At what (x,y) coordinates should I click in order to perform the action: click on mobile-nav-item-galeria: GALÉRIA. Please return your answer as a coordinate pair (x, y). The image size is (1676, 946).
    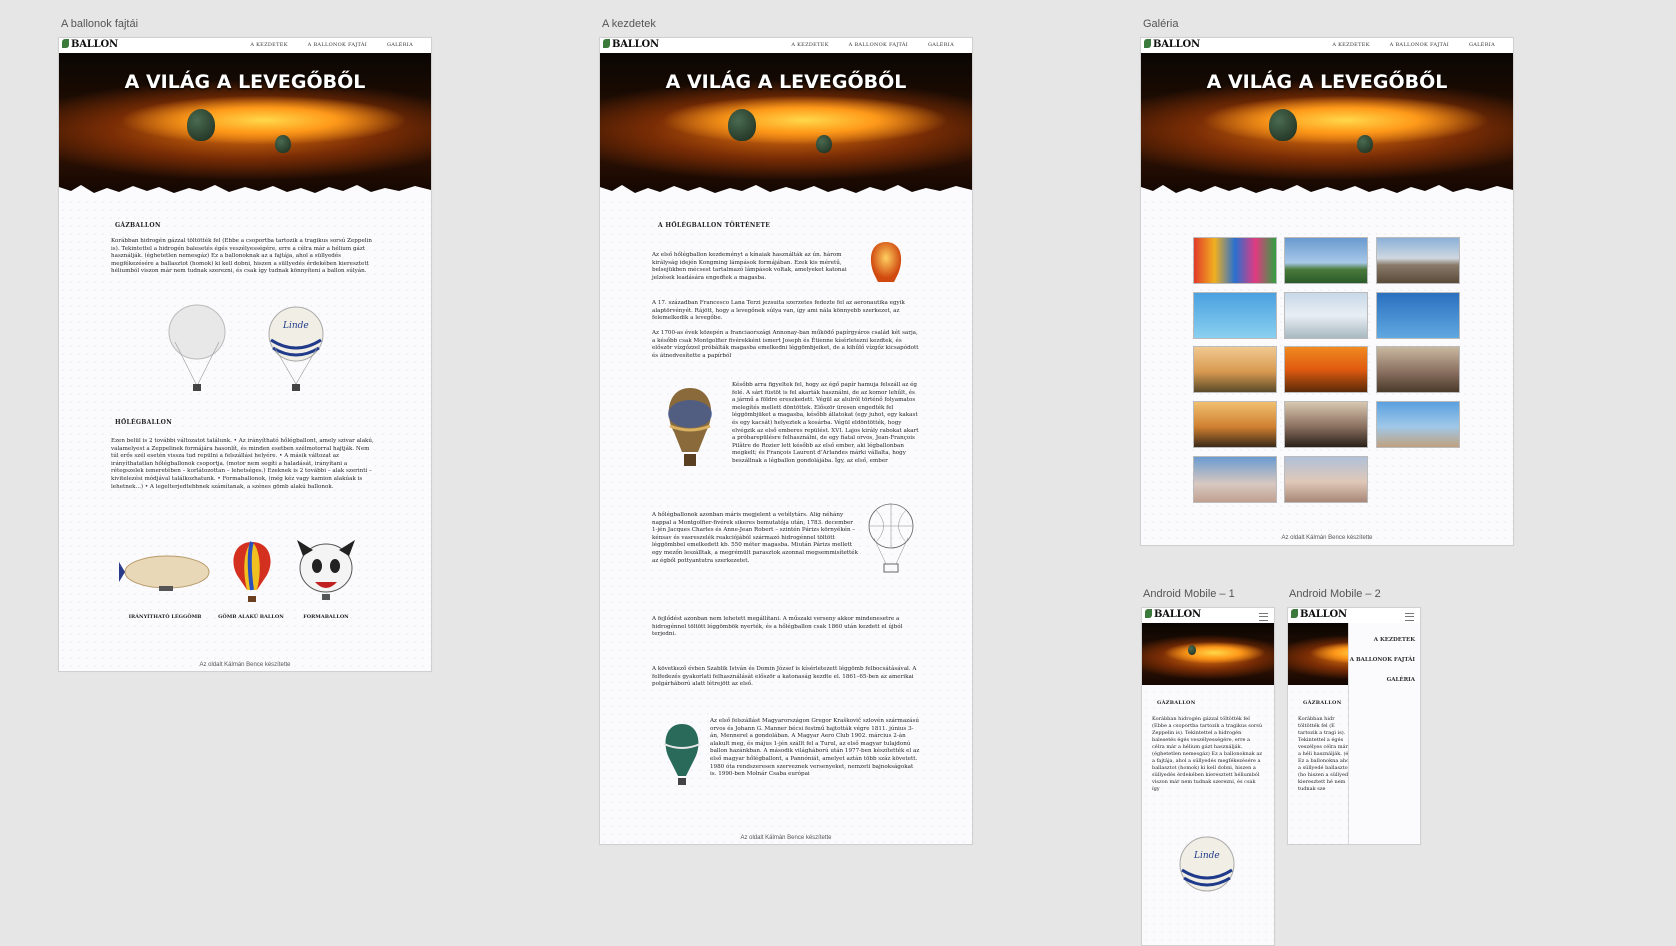
    Looking at the image, I should click on (1401, 680).